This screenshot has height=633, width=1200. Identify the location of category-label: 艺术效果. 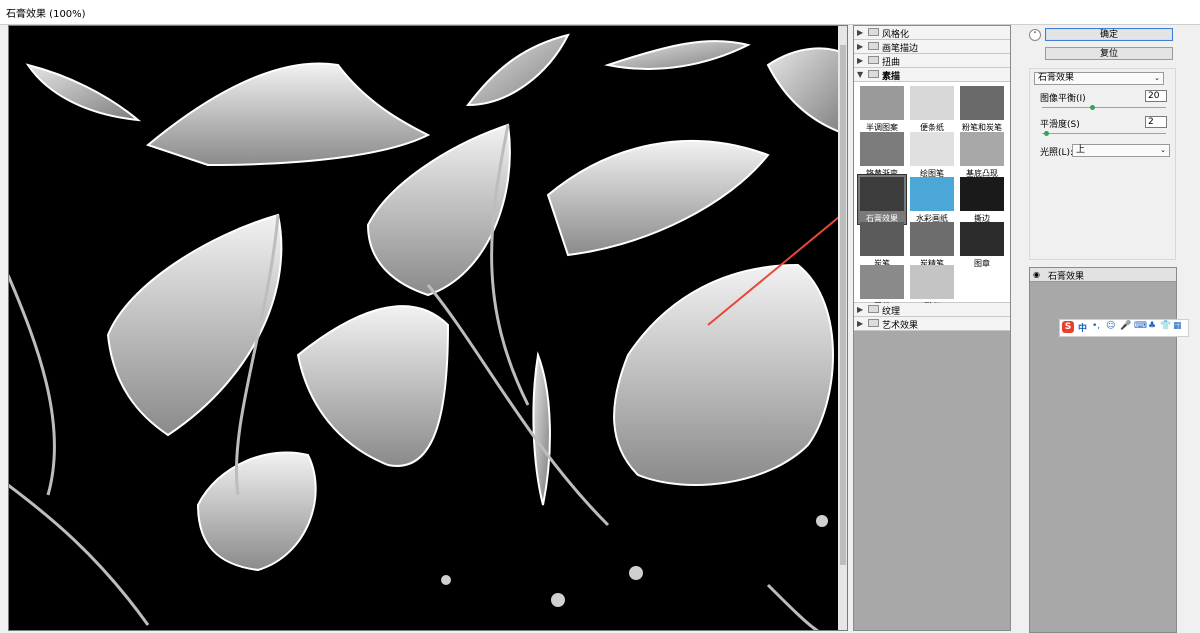
(900, 326).